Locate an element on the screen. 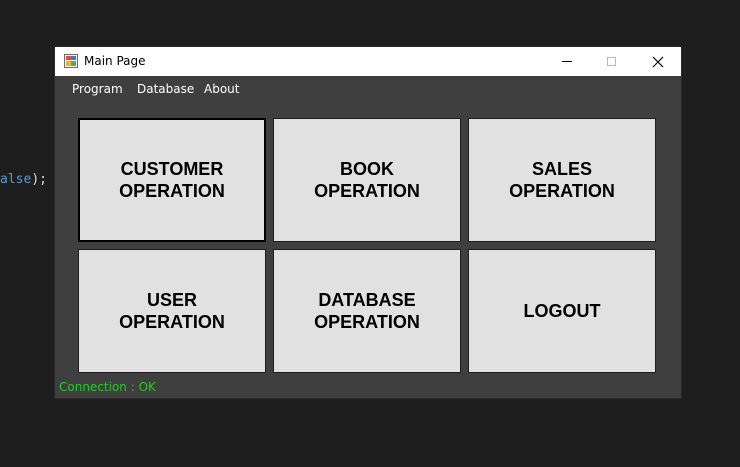  close-button is located at coordinates (657, 61).